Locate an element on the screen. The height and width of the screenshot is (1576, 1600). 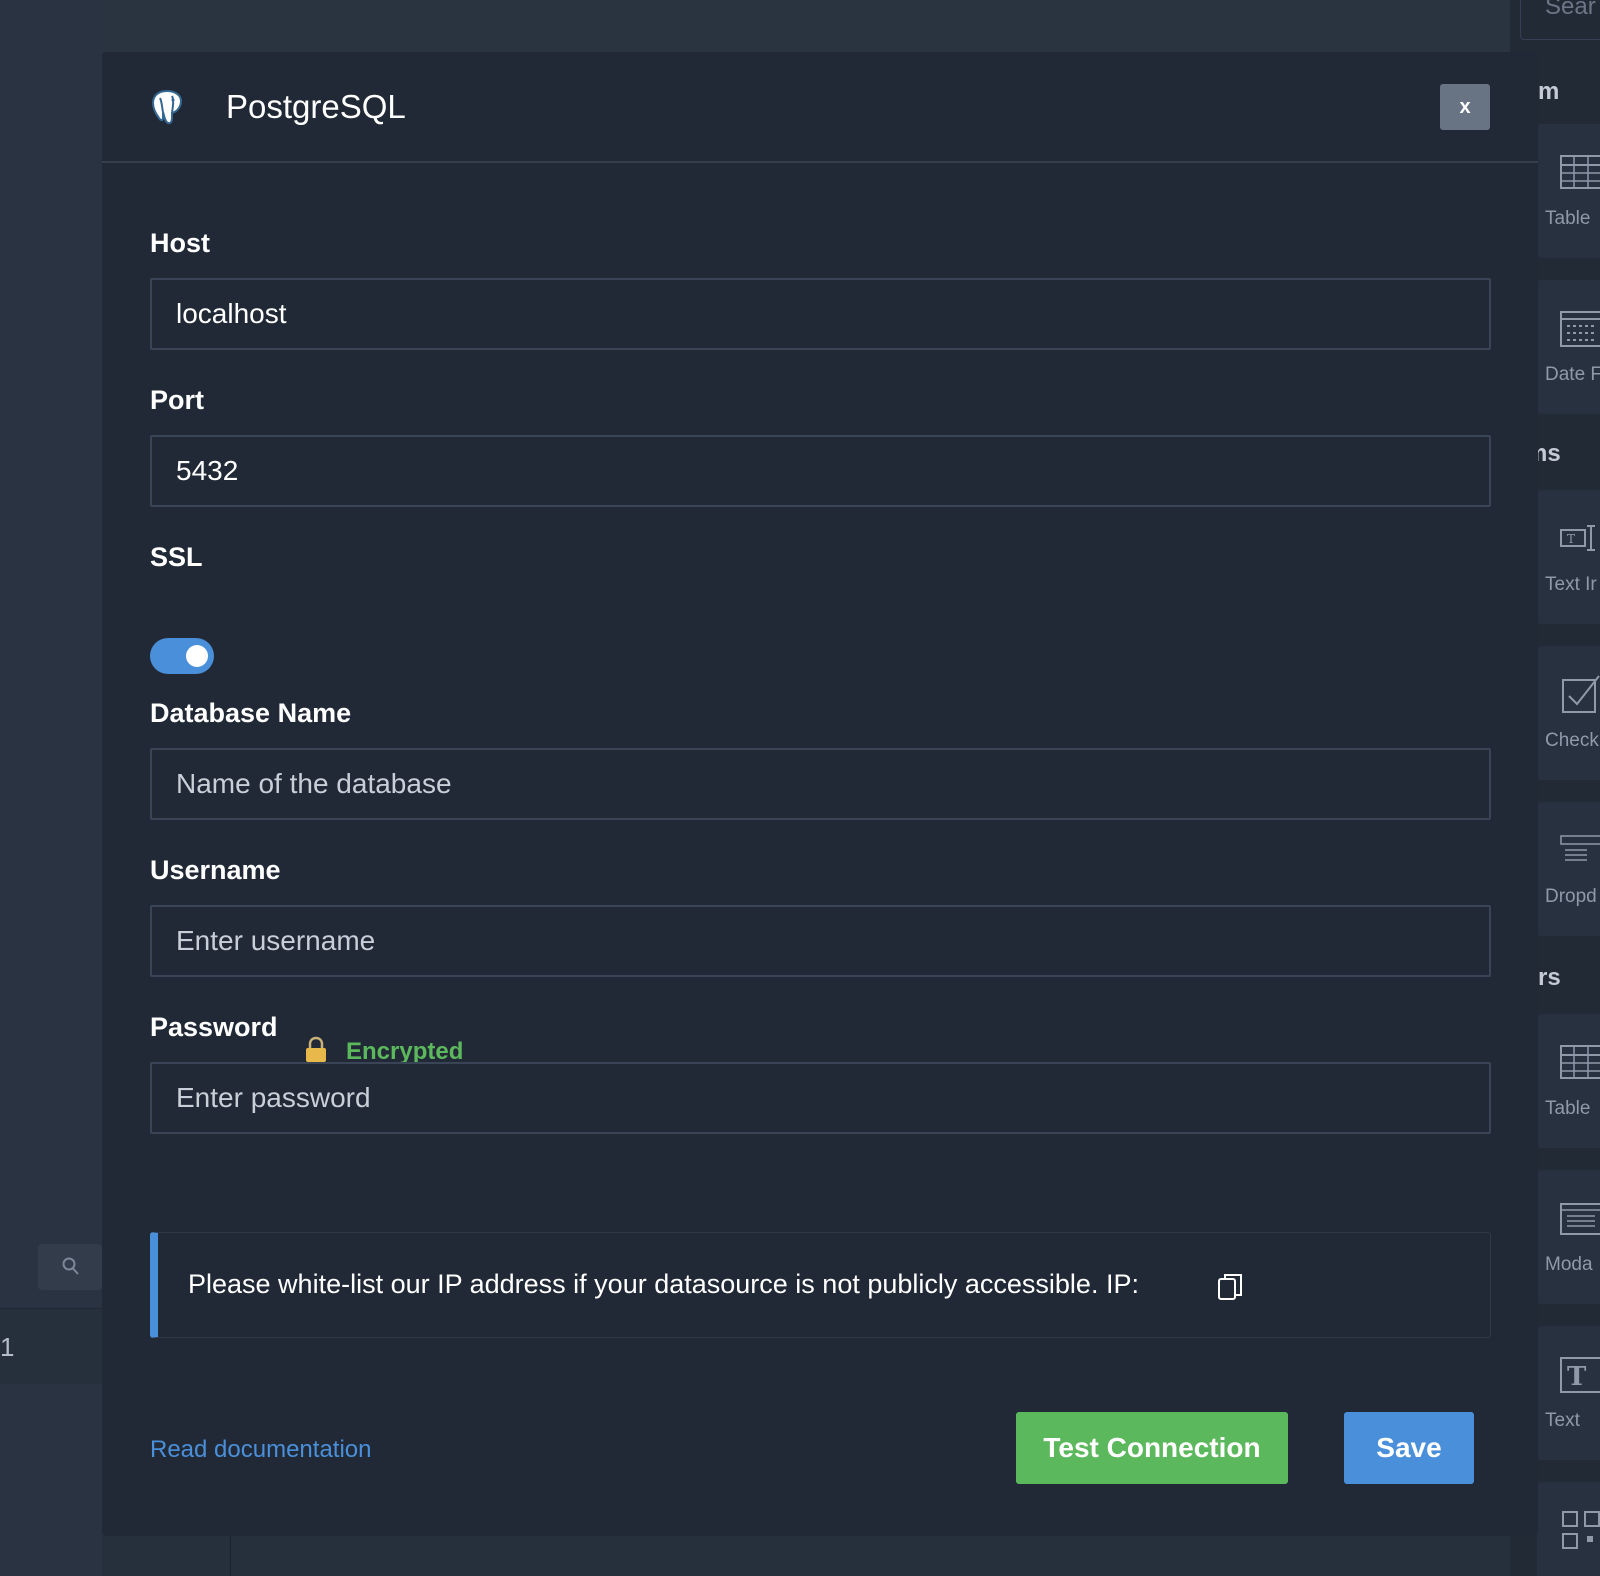
password-label: Password is located at coordinates (214, 1027).